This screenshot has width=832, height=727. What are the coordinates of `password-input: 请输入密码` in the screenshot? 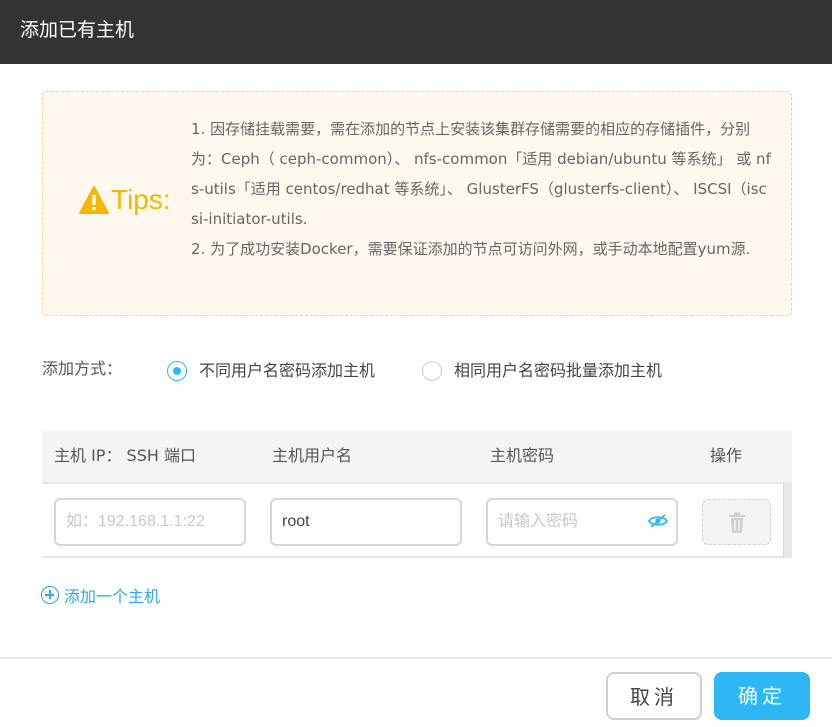 It's located at (582, 522).